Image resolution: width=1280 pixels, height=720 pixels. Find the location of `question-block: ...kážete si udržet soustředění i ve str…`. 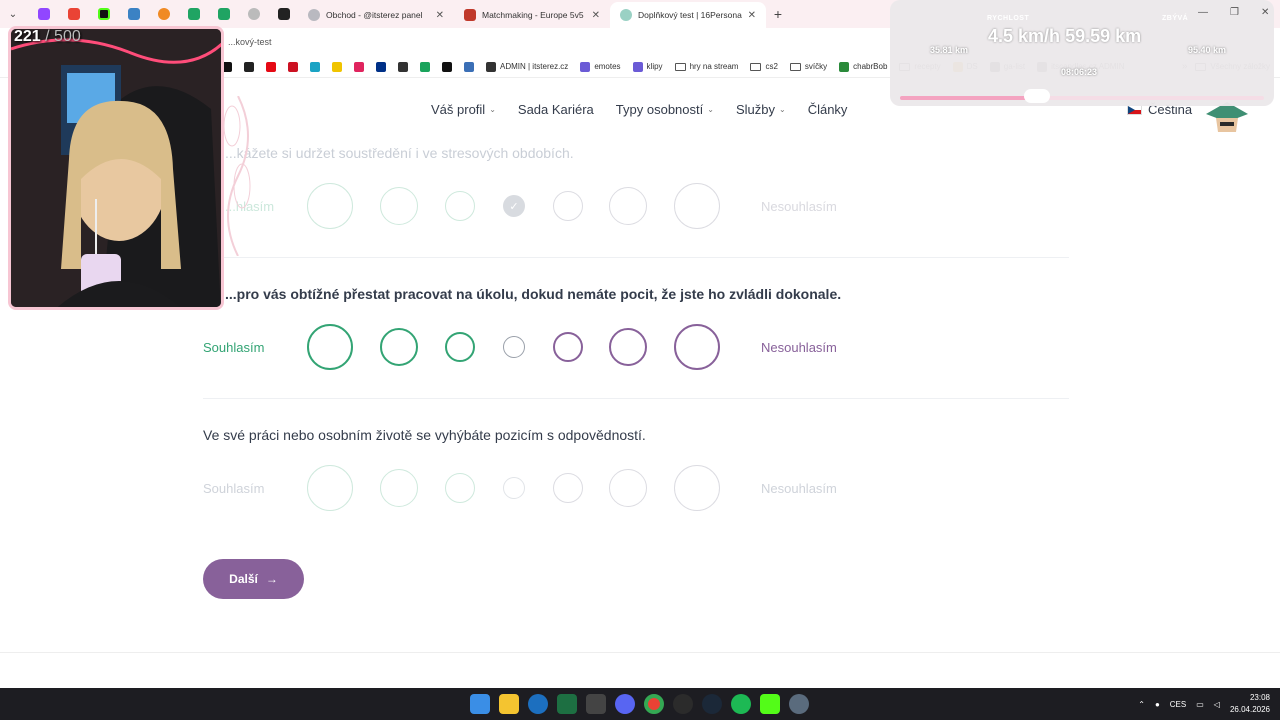

question-block: ...kážete si udržet soustředění i ve str… is located at coordinates (636, 210).